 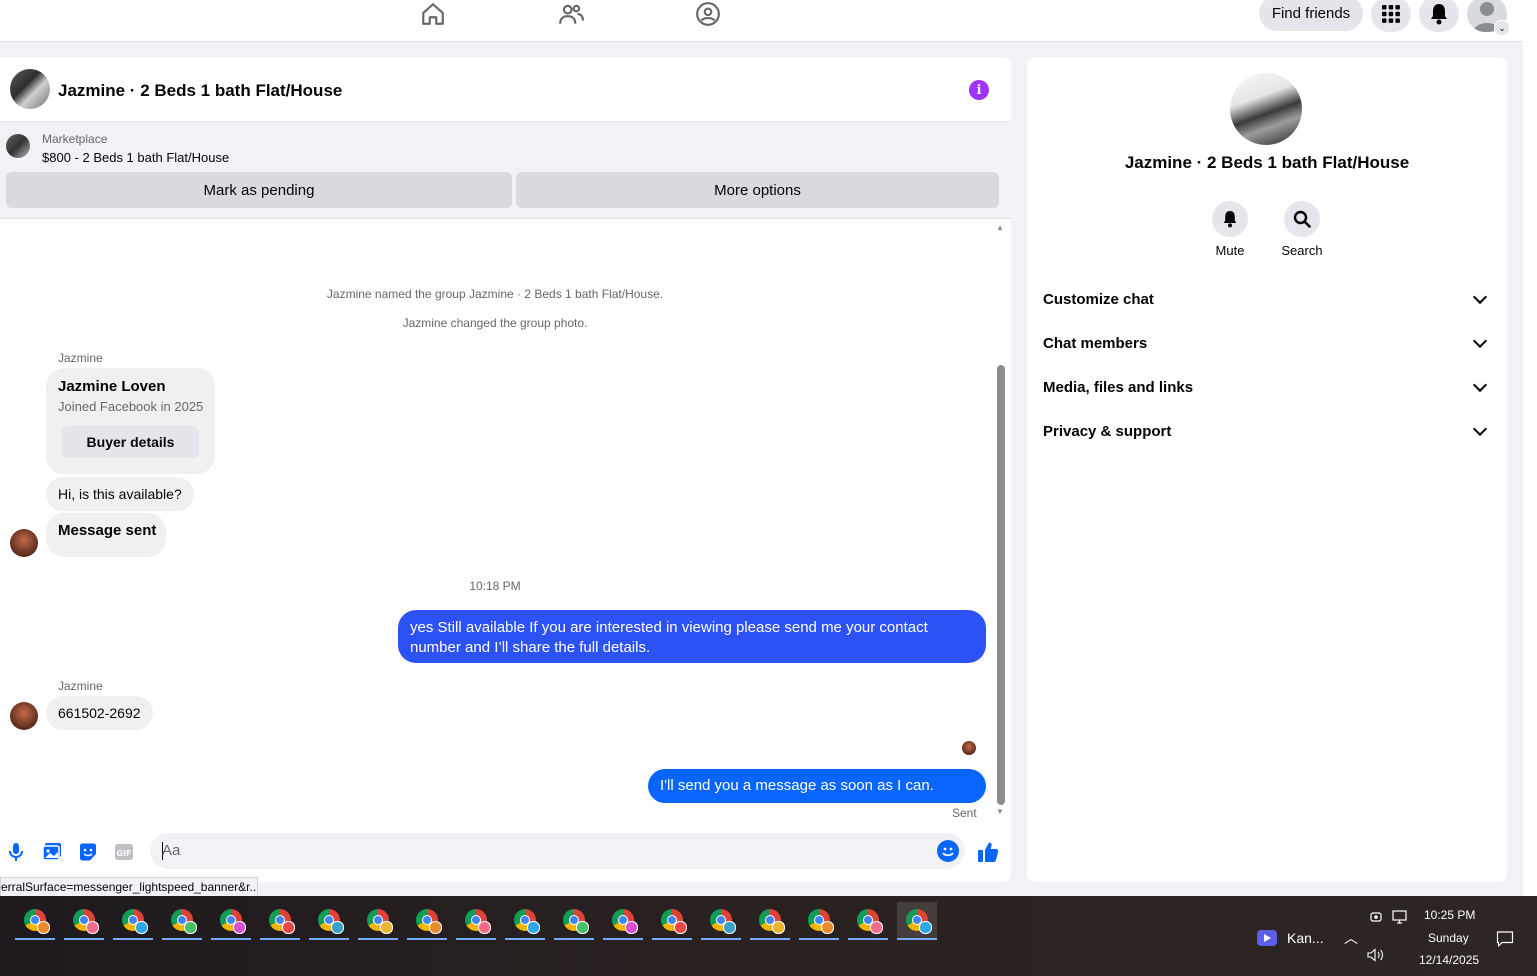 What do you see at coordinates (259, 190) in the screenshot?
I see `mark-as-pending-button: Mark as pending` at bounding box center [259, 190].